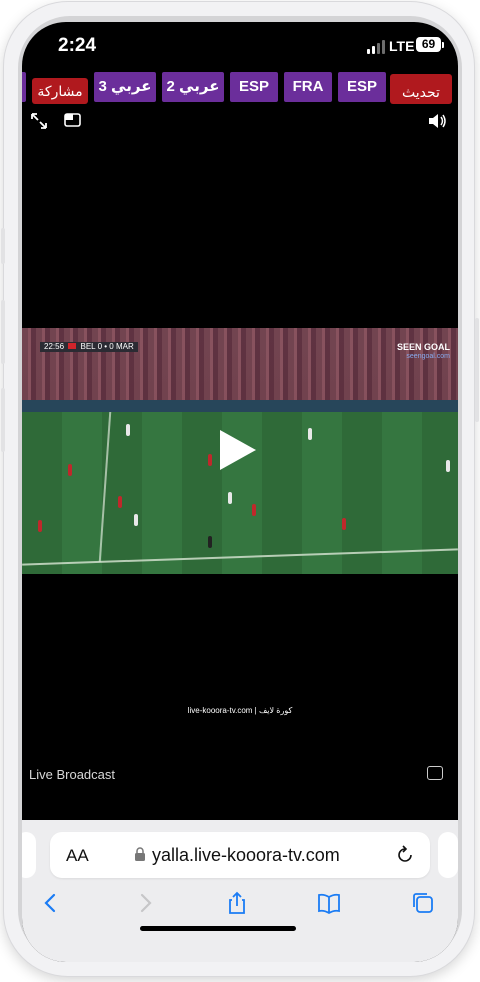 This screenshot has height=982, width=480. I want to click on player-controls, so click(240, 122).